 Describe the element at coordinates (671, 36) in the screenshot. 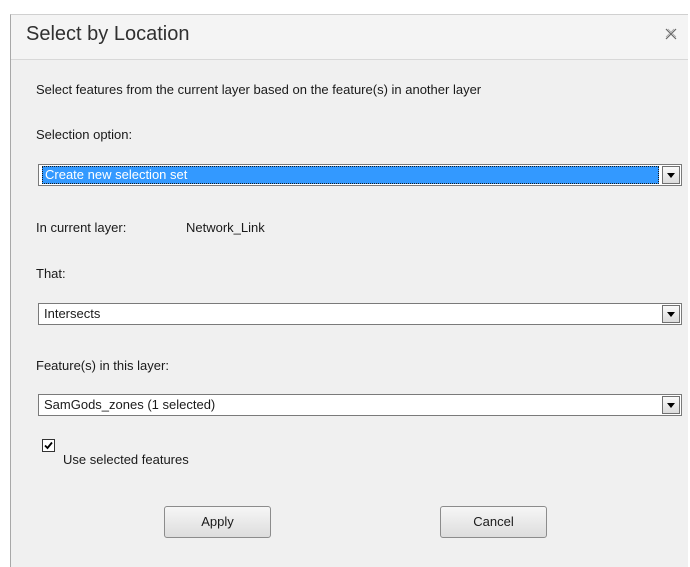

I see `close-icon` at that location.